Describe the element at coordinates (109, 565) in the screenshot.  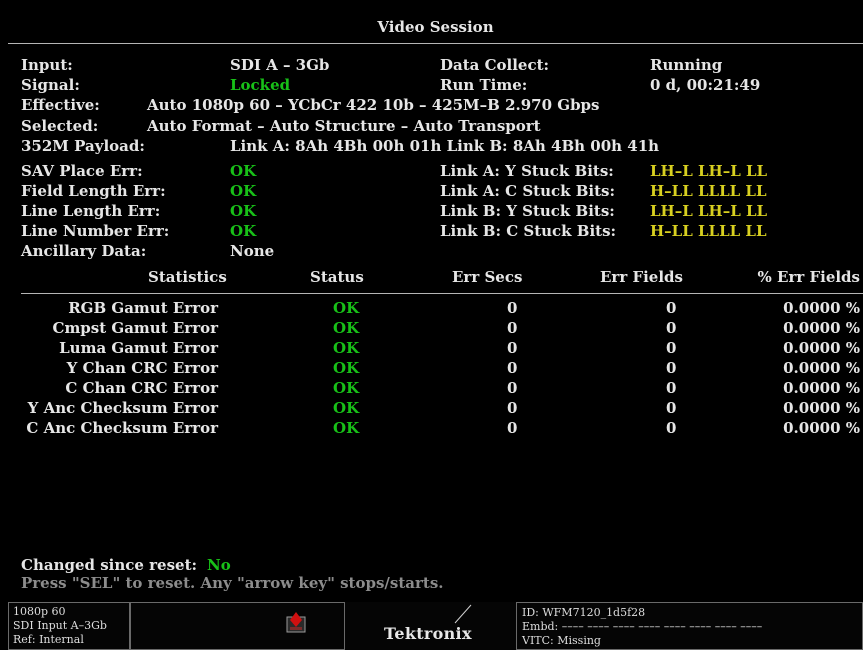
I see `changed-since-reset-label: Changed since reset:` at that location.